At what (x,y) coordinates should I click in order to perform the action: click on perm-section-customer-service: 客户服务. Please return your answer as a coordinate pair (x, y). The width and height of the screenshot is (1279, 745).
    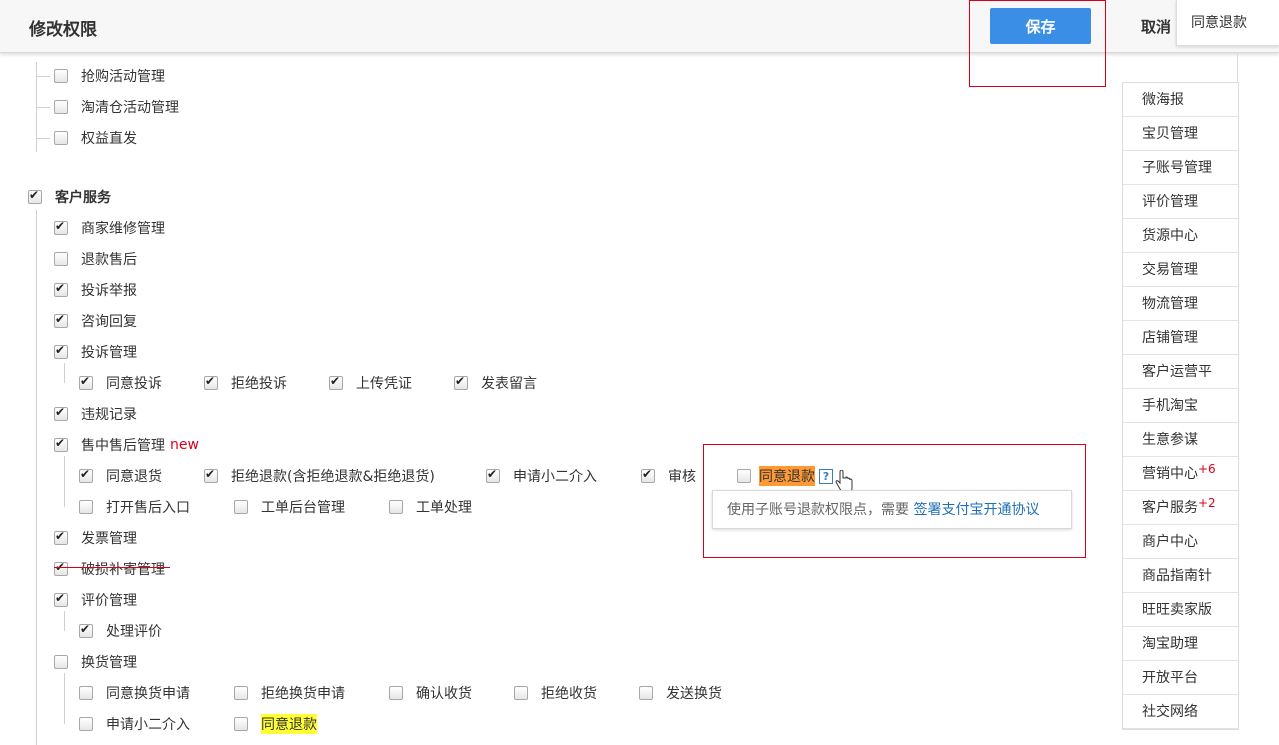
    Looking at the image, I should click on (69, 197).